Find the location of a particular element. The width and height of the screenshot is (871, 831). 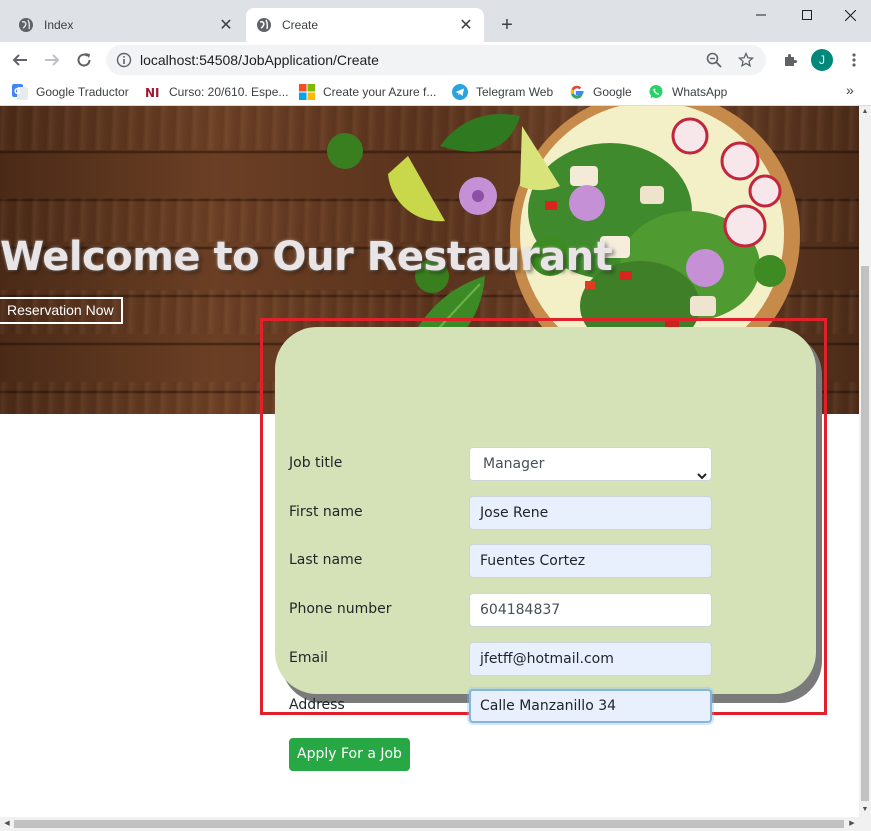

scroll-right-arrow-icon: ▶ is located at coordinates (852, 824).